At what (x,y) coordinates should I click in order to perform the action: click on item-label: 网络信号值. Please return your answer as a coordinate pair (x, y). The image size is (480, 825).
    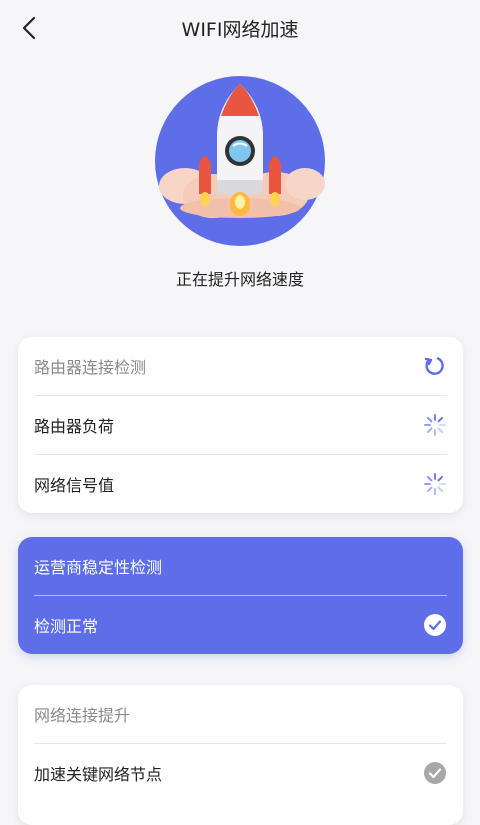
    Looking at the image, I should click on (74, 485).